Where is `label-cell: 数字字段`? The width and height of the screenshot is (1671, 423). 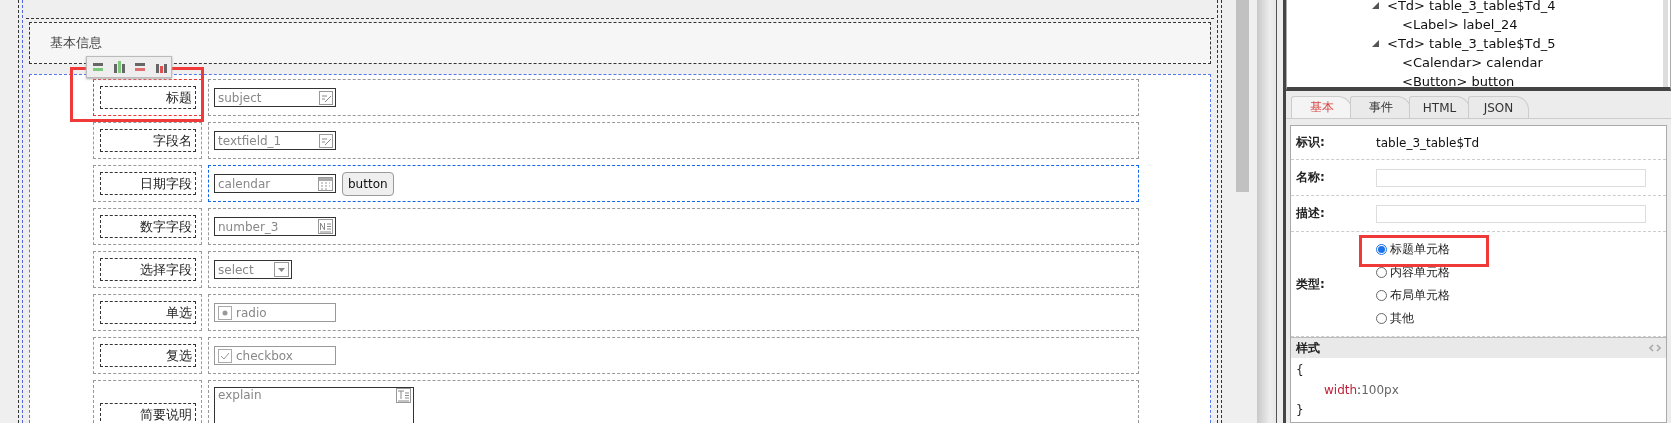
label-cell: 数字字段 is located at coordinates (147, 226).